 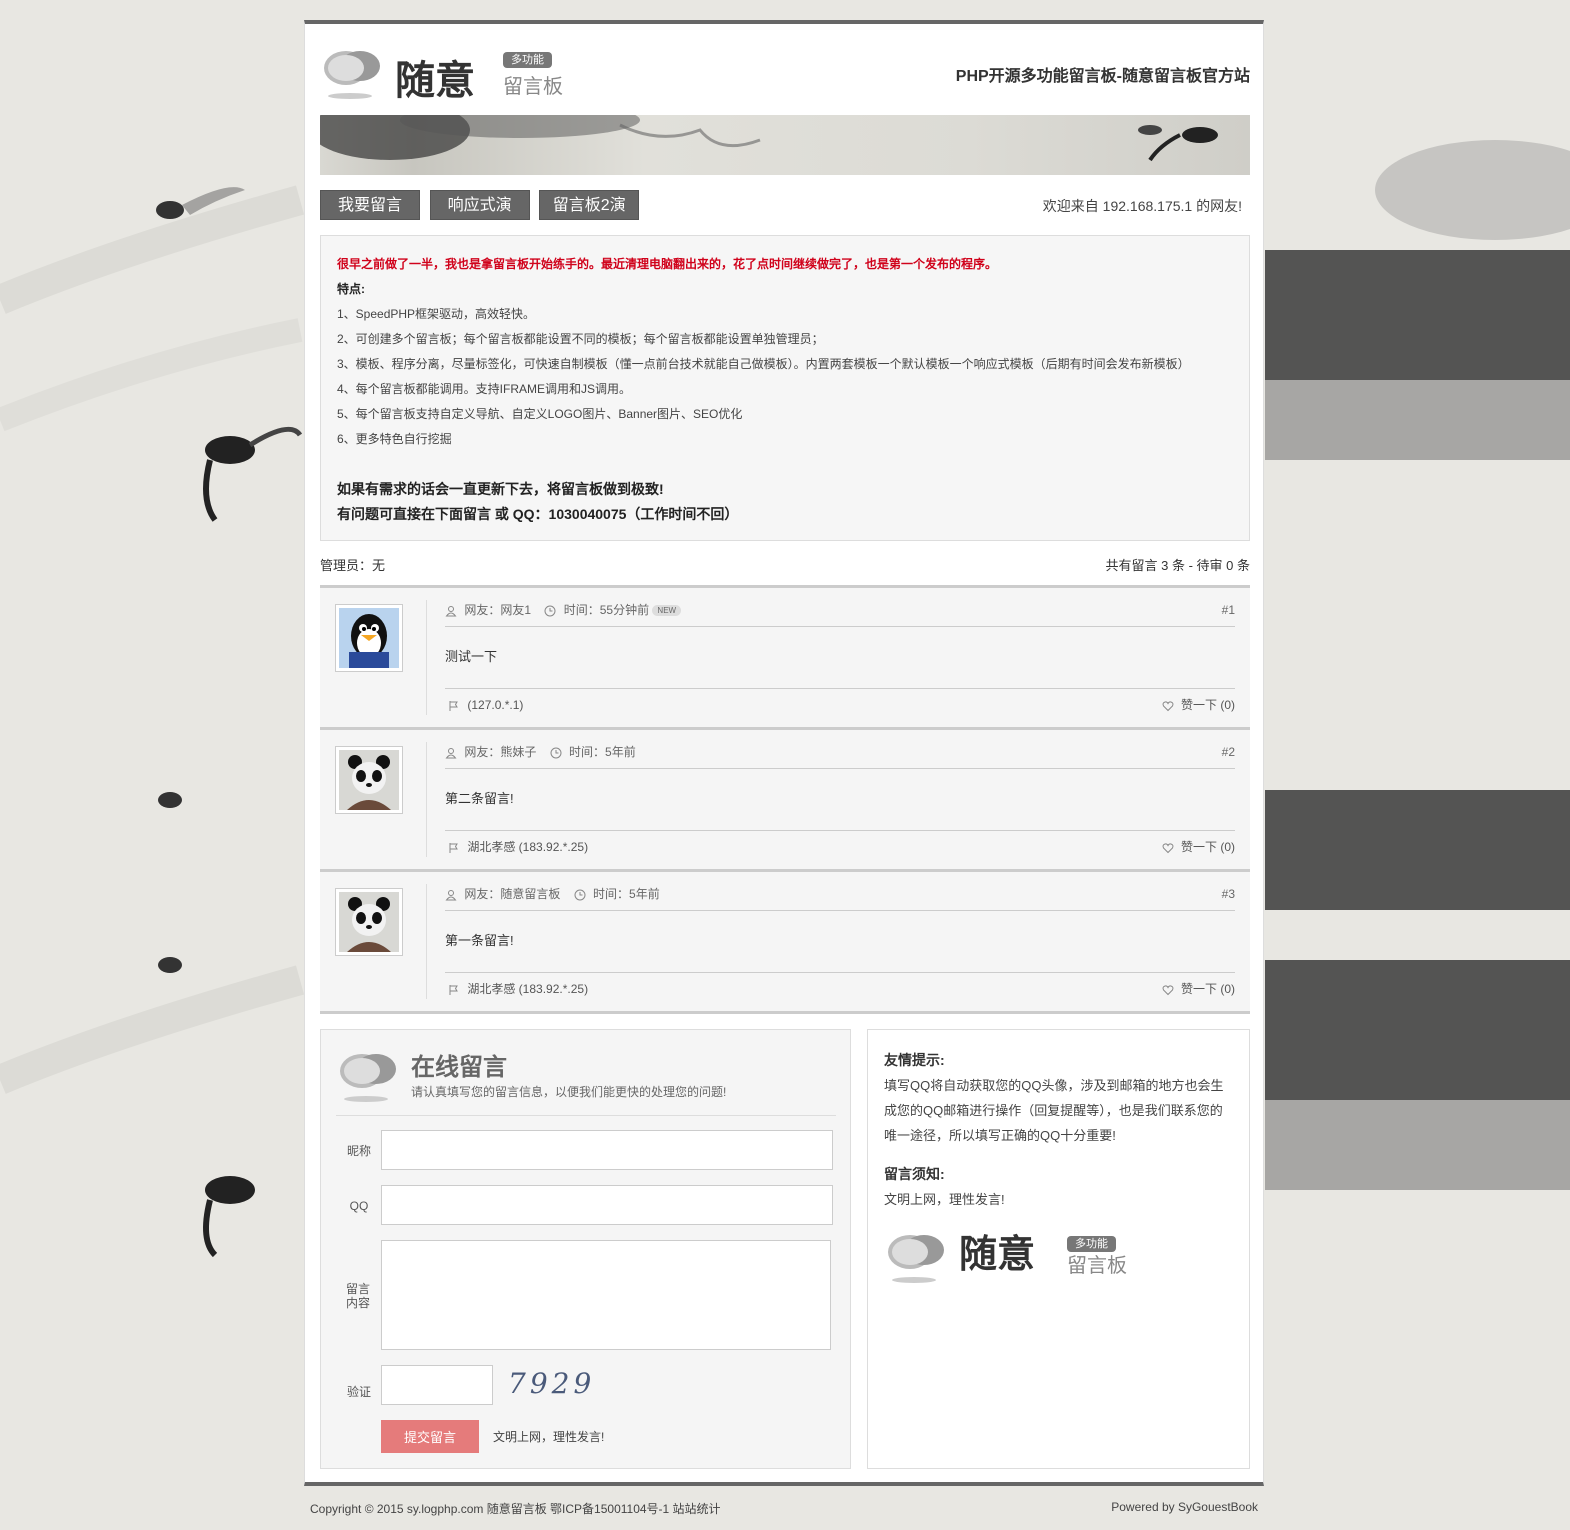 What do you see at coordinates (785, 74) in the screenshot?
I see `header: 随意 多功能 留言板 PHP开源多功能留言板-随意留言板官方站` at bounding box center [785, 74].